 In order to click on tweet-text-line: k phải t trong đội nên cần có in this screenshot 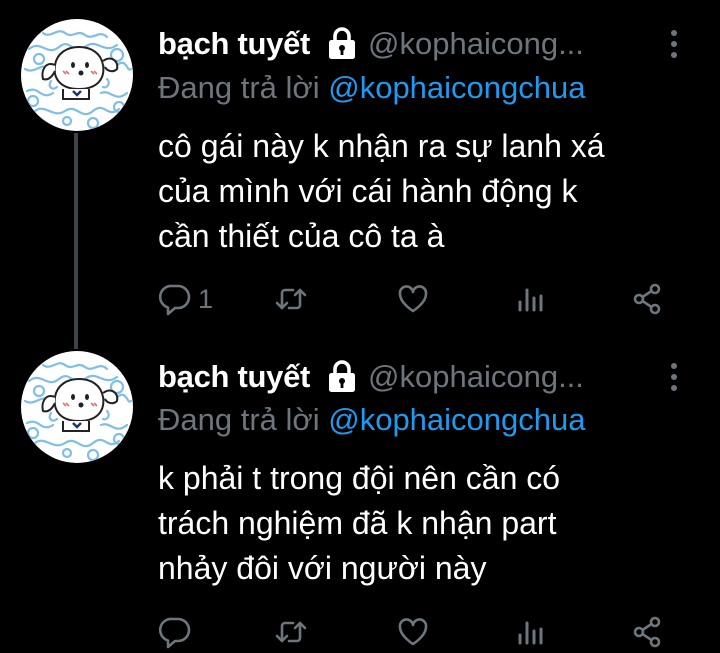, I will do `click(359, 478)`.